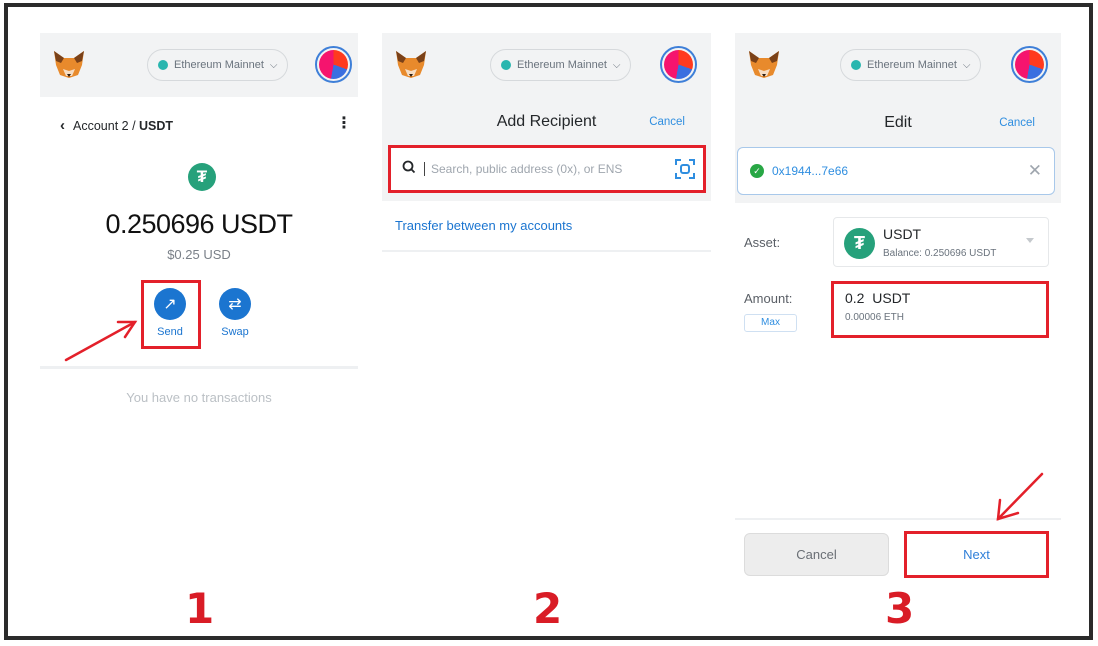 The width and height of the screenshot is (1098, 646). What do you see at coordinates (548, 608) in the screenshot?
I see `step-number-2: 2` at bounding box center [548, 608].